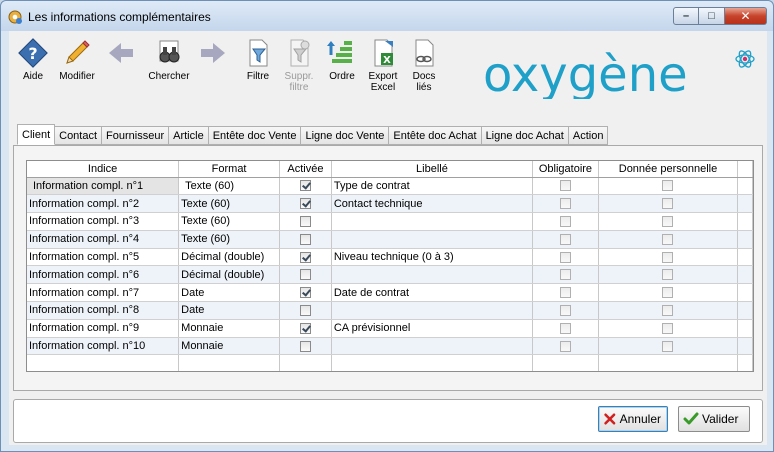 The image size is (774, 452). What do you see at coordinates (686, 16) in the screenshot?
I see `minimize-button: –` at bounding box center [686, 16].